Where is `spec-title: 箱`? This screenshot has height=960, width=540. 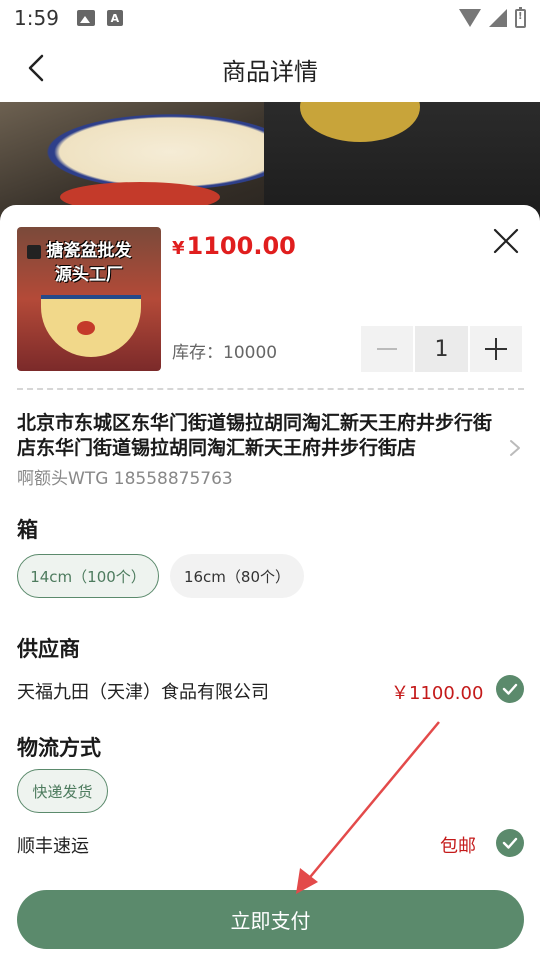
spec-title: 箱 is located at coordinates (27, 530).